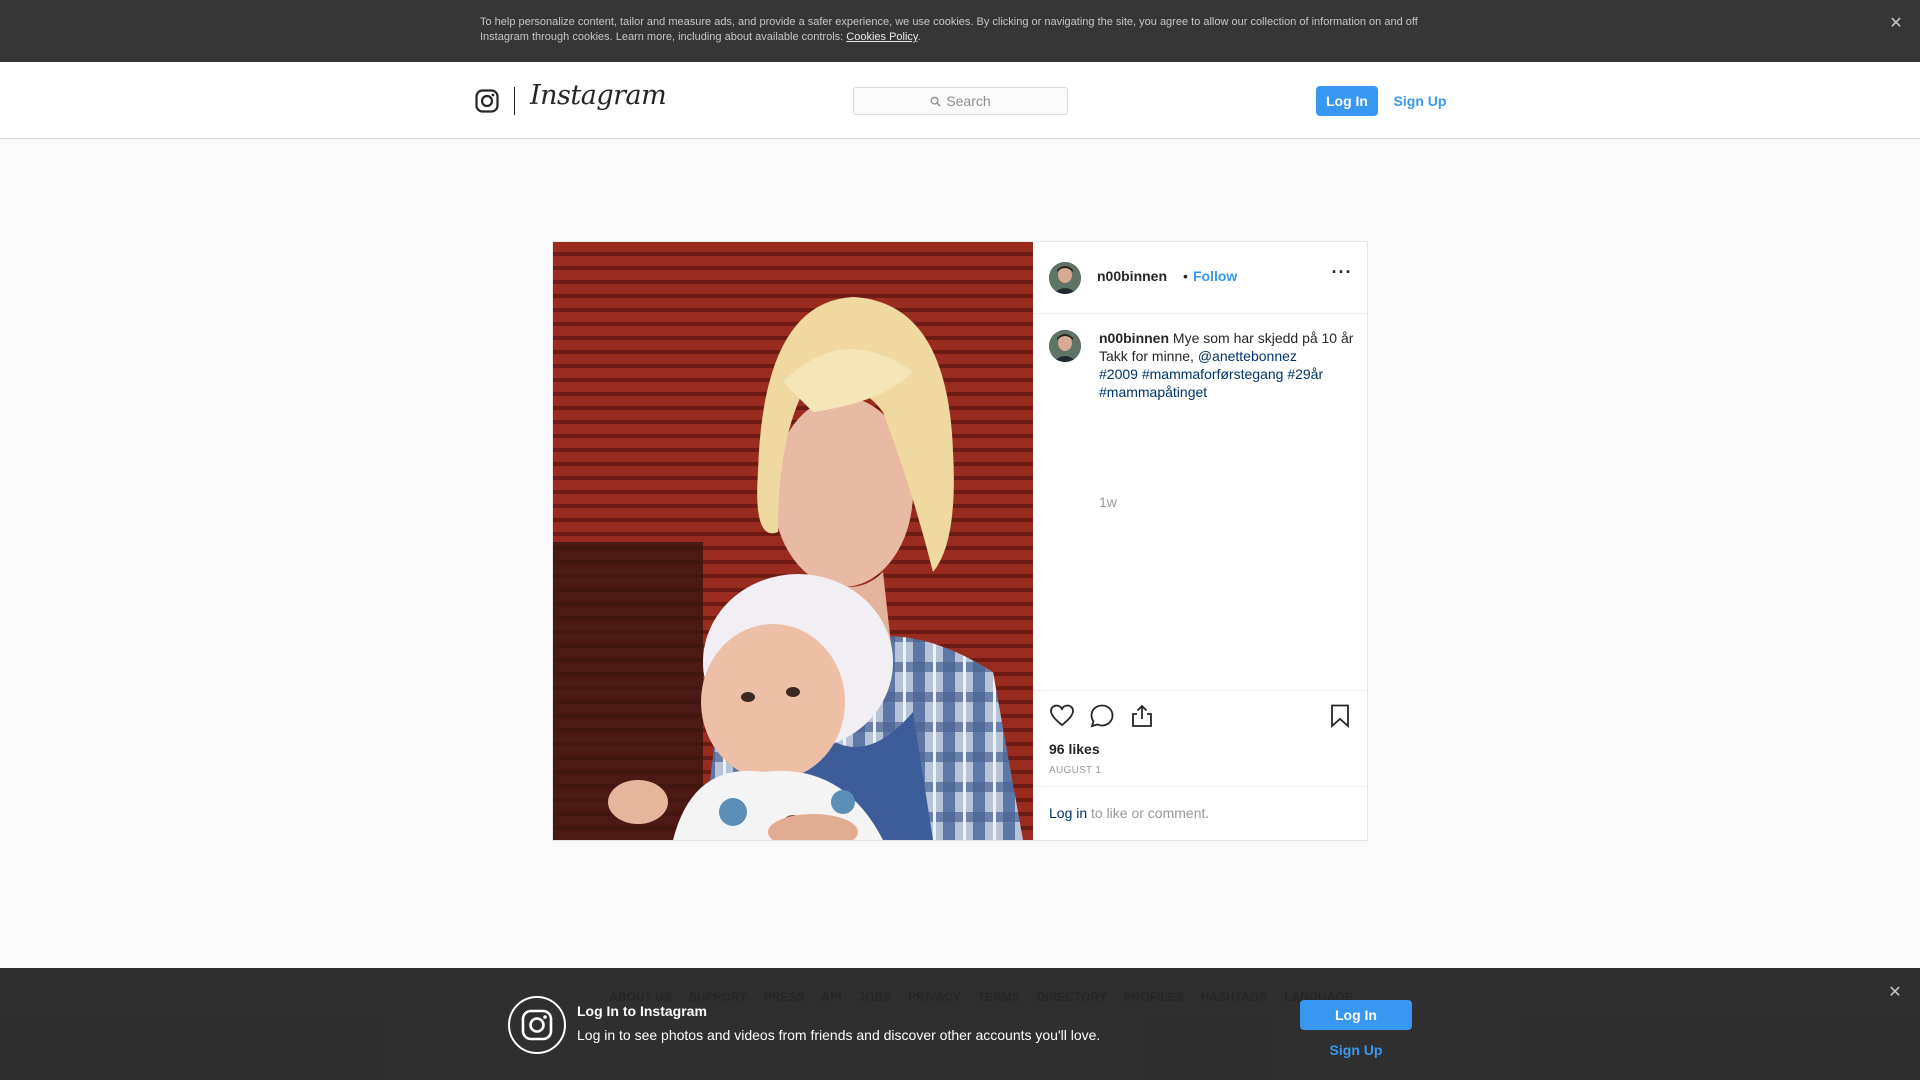  I want to click on search-input: Search, so click(960, 101).